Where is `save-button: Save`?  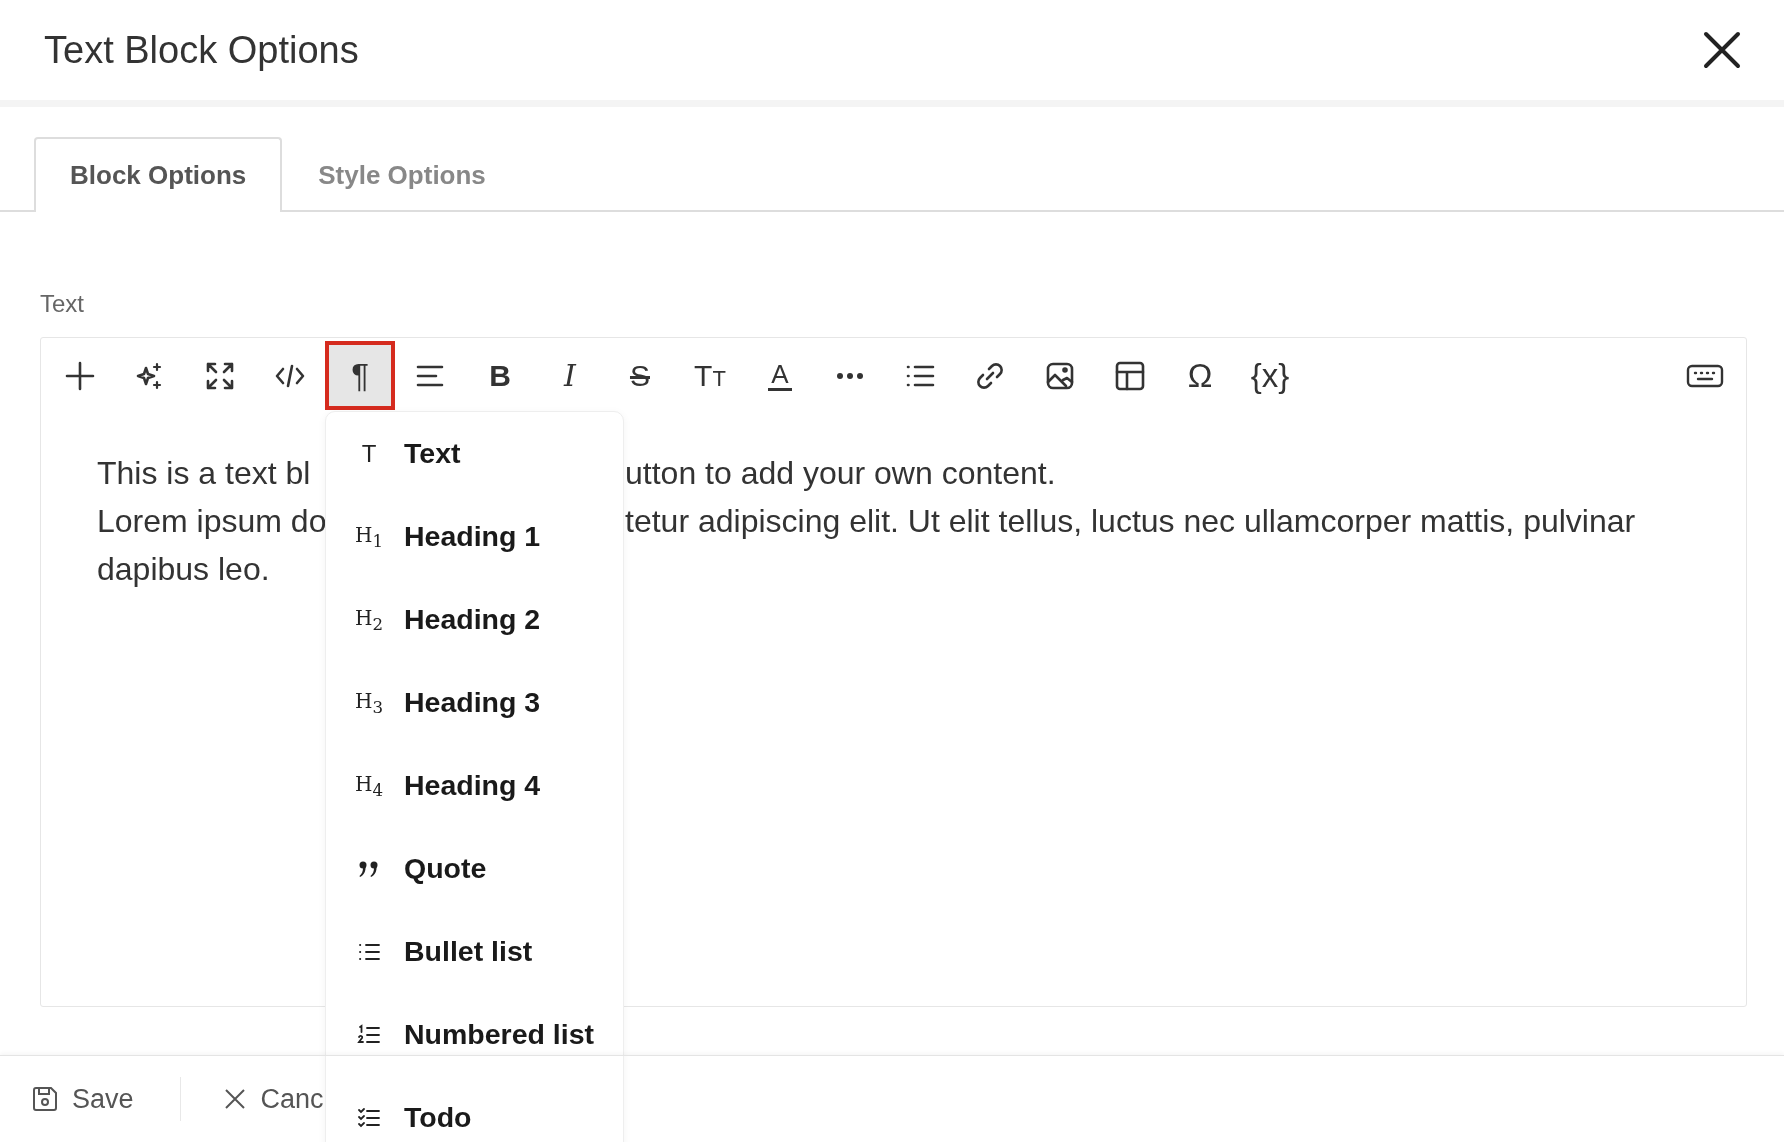
save-button: Save is located at coordinates (83, 1099).